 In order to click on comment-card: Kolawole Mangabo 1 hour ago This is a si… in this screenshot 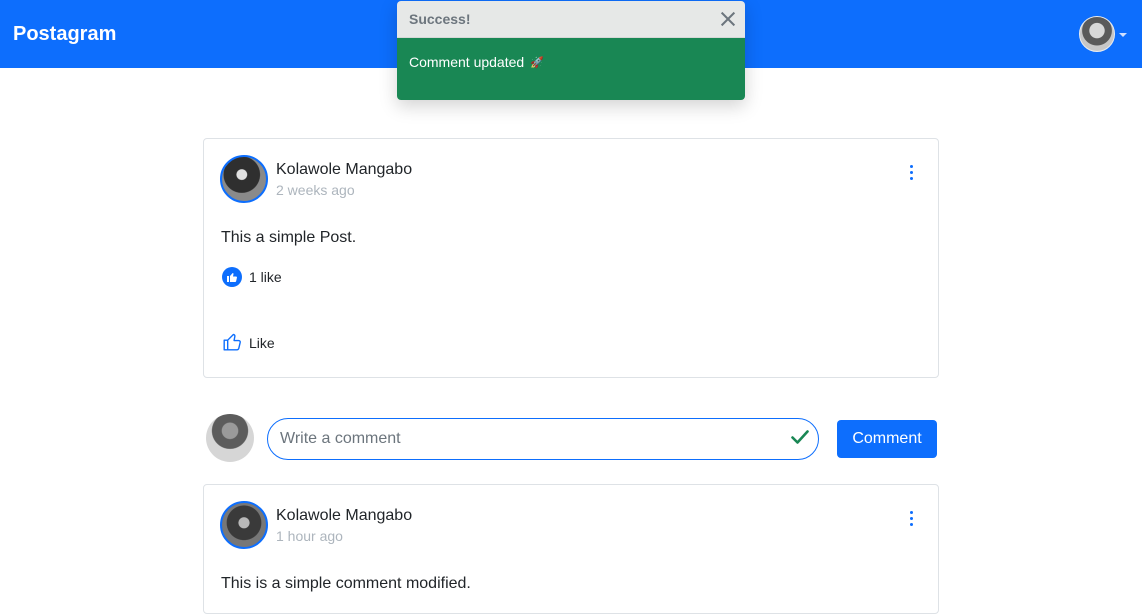, I will do `click(571, 549)`.